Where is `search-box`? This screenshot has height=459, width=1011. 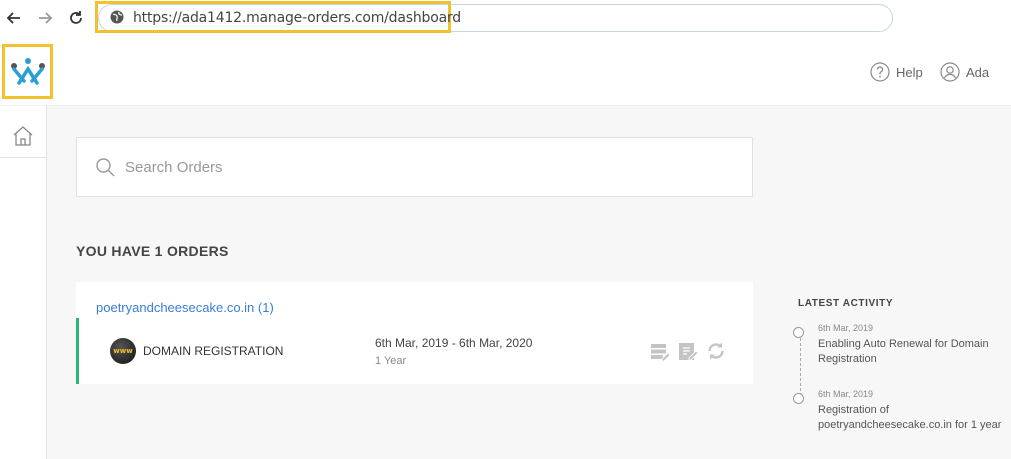
search-box is located at coordinates (414, 167).